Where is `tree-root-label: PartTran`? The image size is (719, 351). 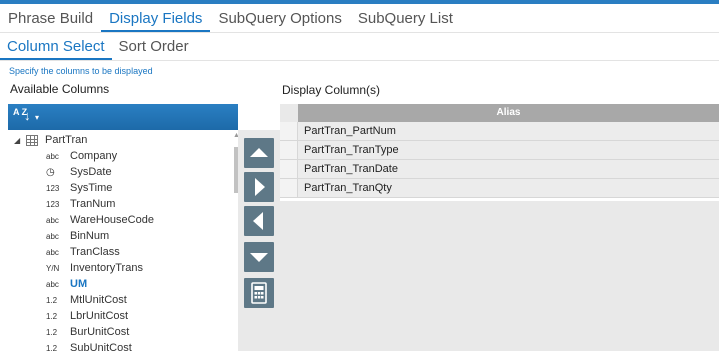
tree-root-label: PartTran is located at coordinates (66, 140).